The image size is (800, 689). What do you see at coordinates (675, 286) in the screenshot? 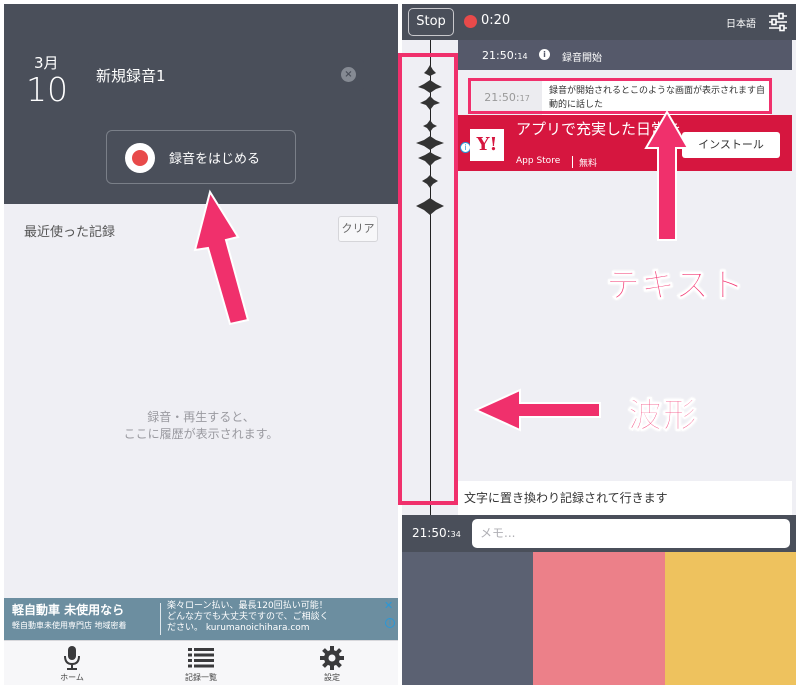
I see `text-annotation-label: テキスト` at bounding box center [675, 286].